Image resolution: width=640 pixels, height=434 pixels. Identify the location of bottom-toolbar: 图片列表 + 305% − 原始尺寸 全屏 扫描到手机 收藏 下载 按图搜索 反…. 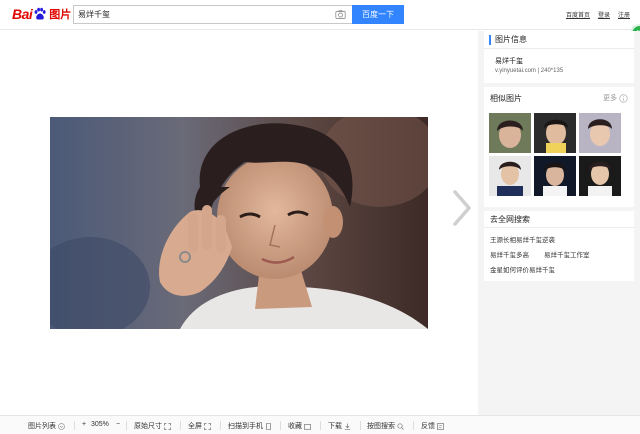
(320, 424).